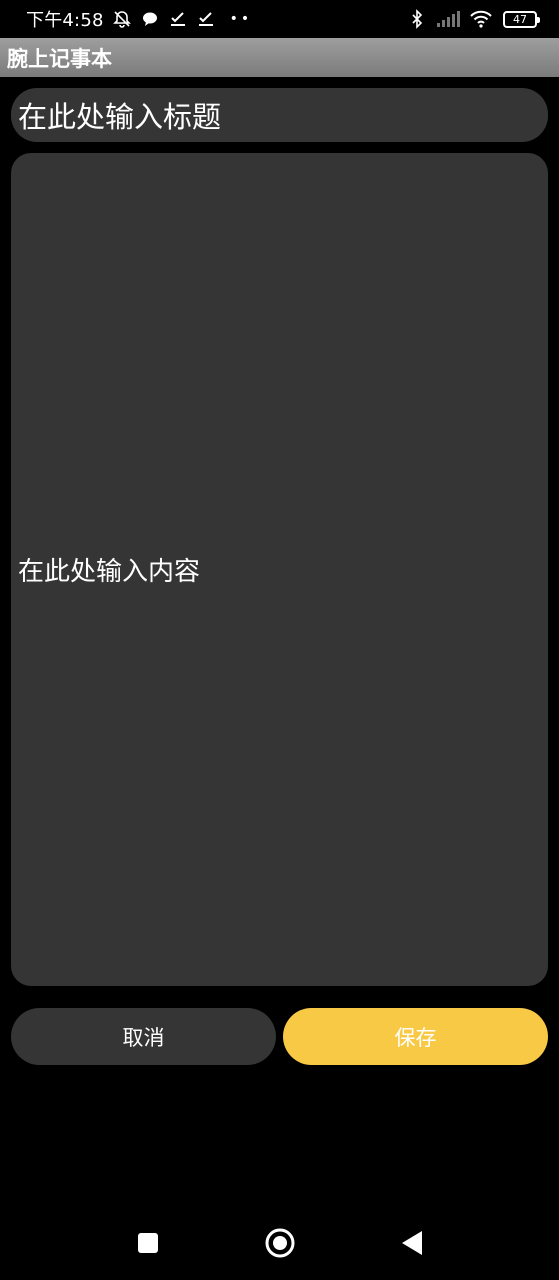  I want to click on battery-level: 47, so click(520, 19).